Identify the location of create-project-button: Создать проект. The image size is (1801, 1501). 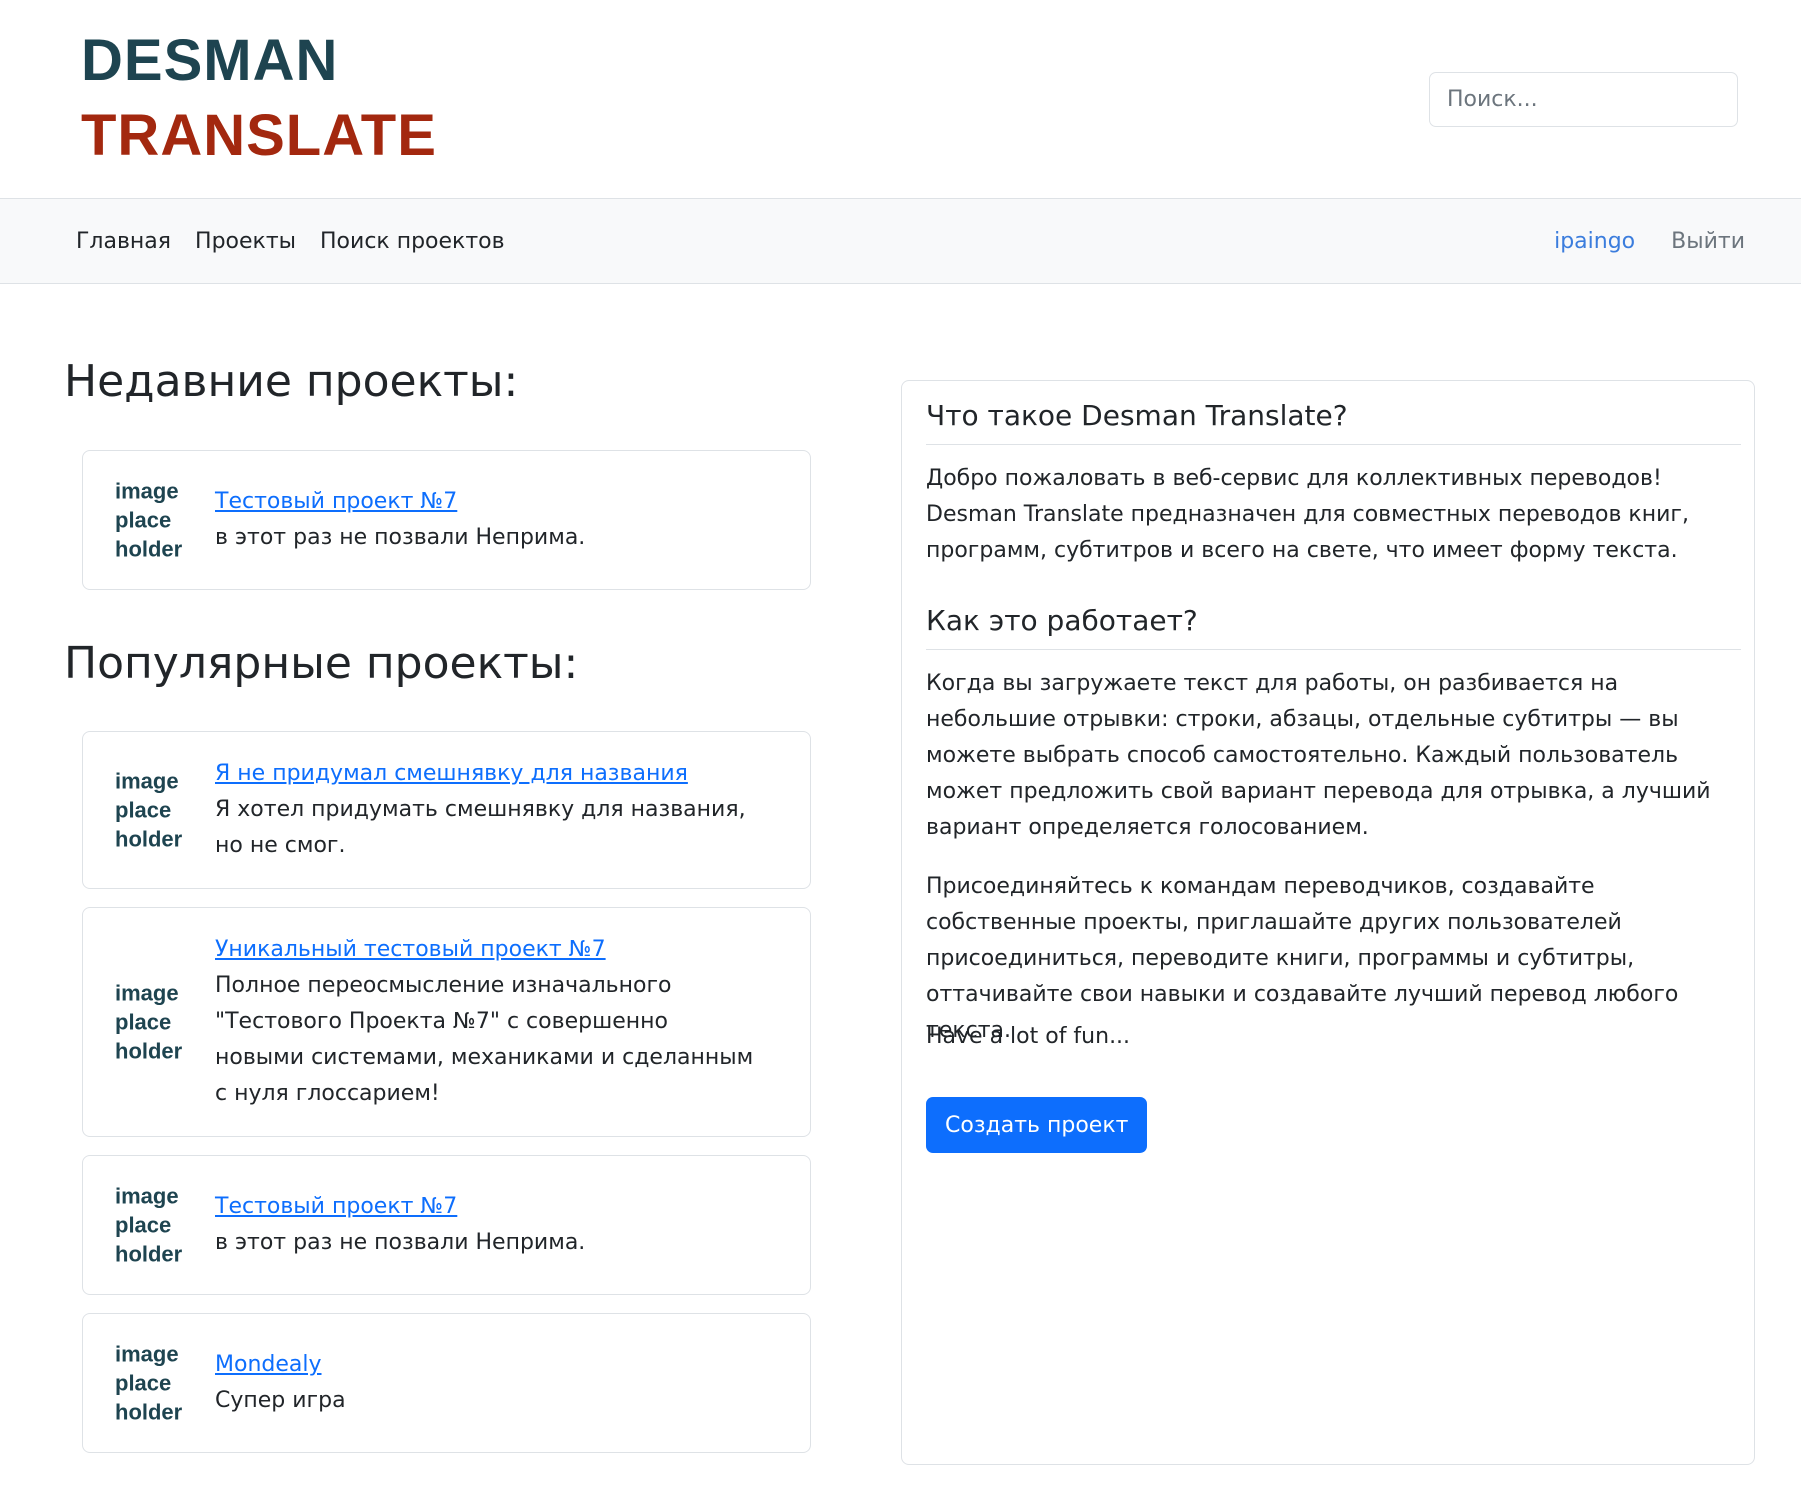
(1037, 1125).